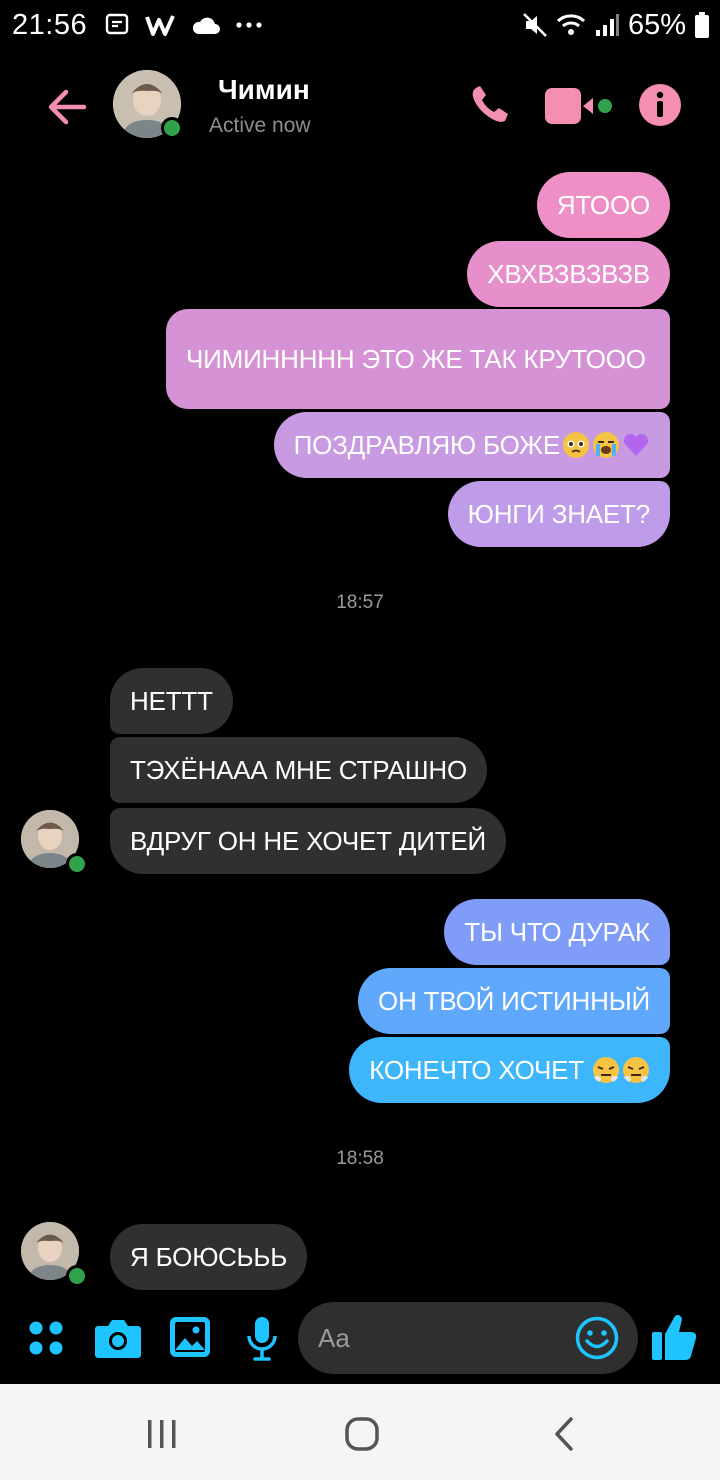  I want to click on message-bubble-outgoing: ПОЗДРАВЛЯЮ БОЖЕ, so click(471, 445).